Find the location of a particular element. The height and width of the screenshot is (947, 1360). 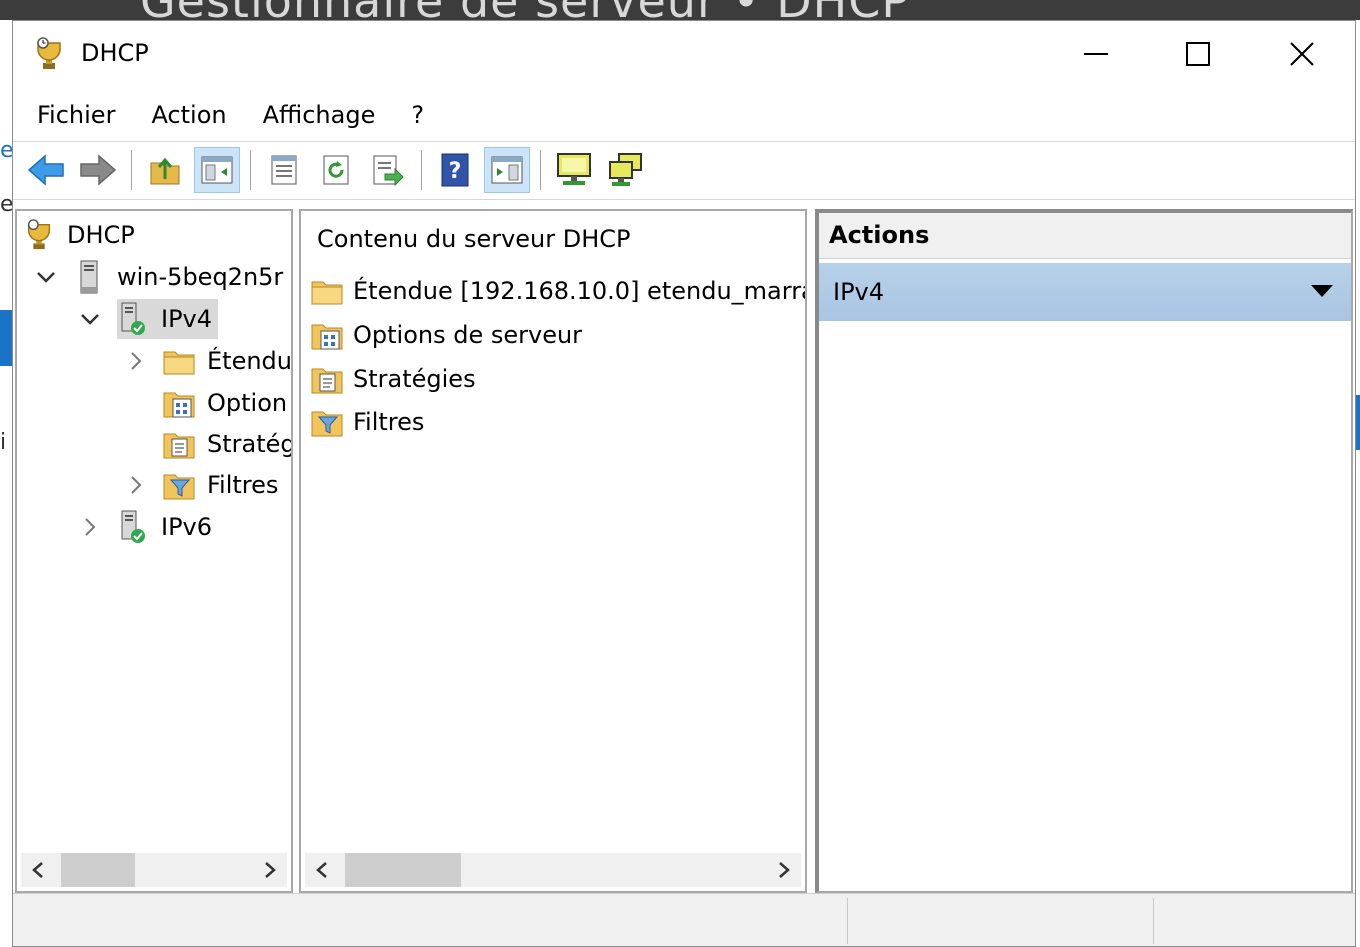

back-button is located at coordinates (46, 170).